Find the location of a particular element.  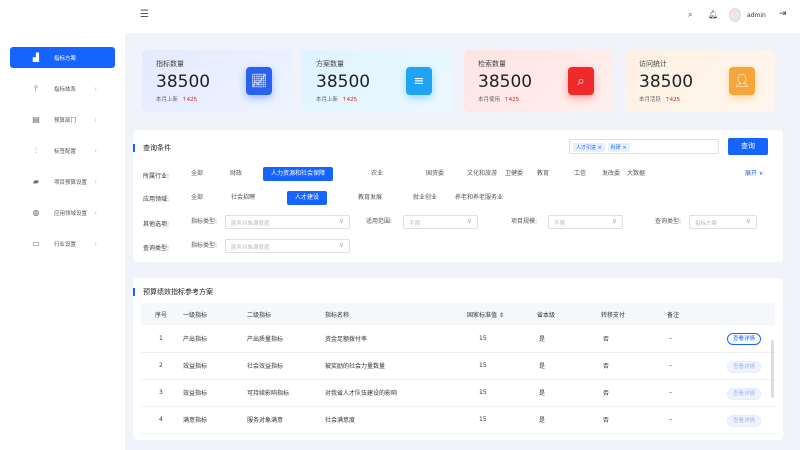

table-cell: 服务对象满意 is located at coordinates (286, 420).